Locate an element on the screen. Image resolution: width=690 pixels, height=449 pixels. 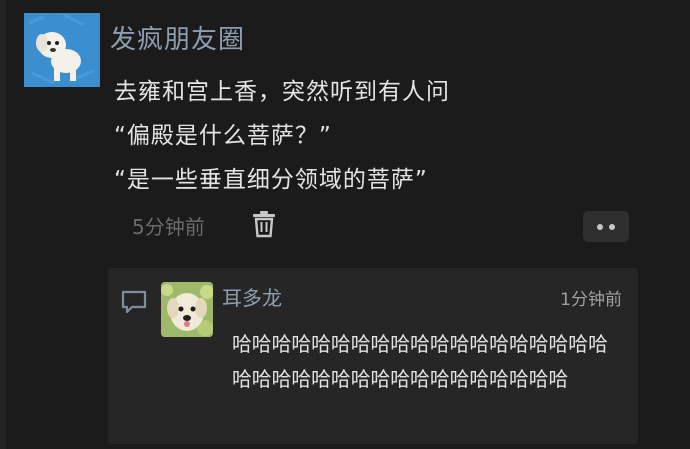
commenter-avatar is located at coordinates (187, 309).